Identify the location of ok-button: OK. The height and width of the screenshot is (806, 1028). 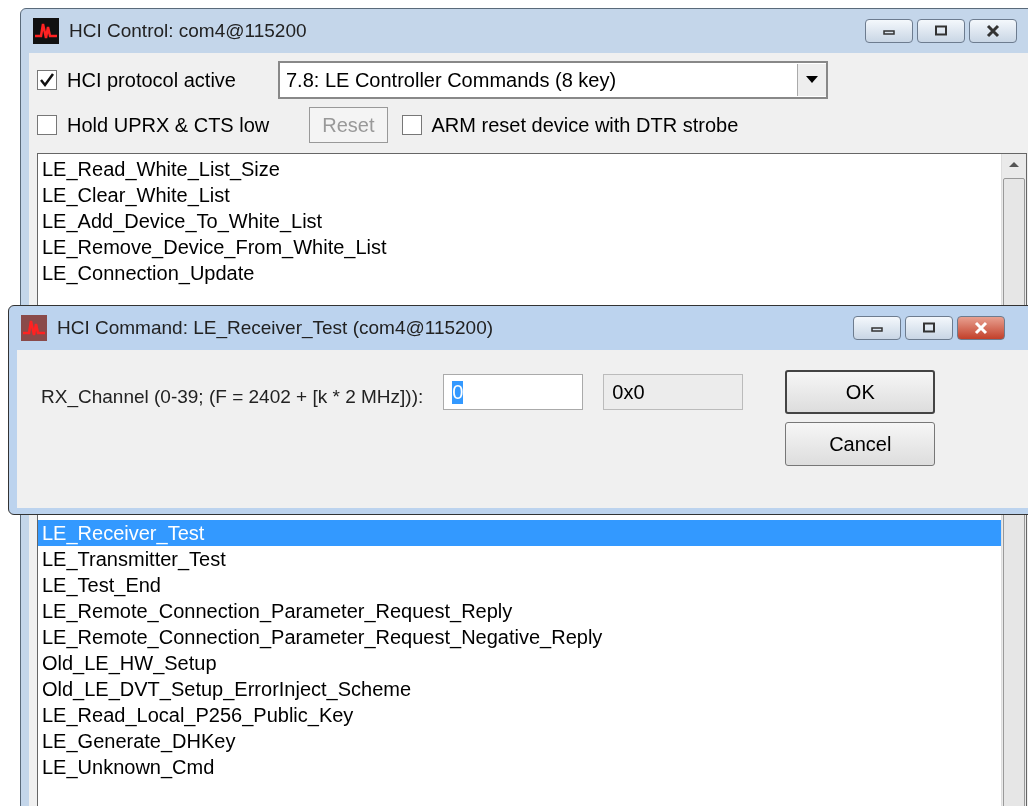
(860, 392).